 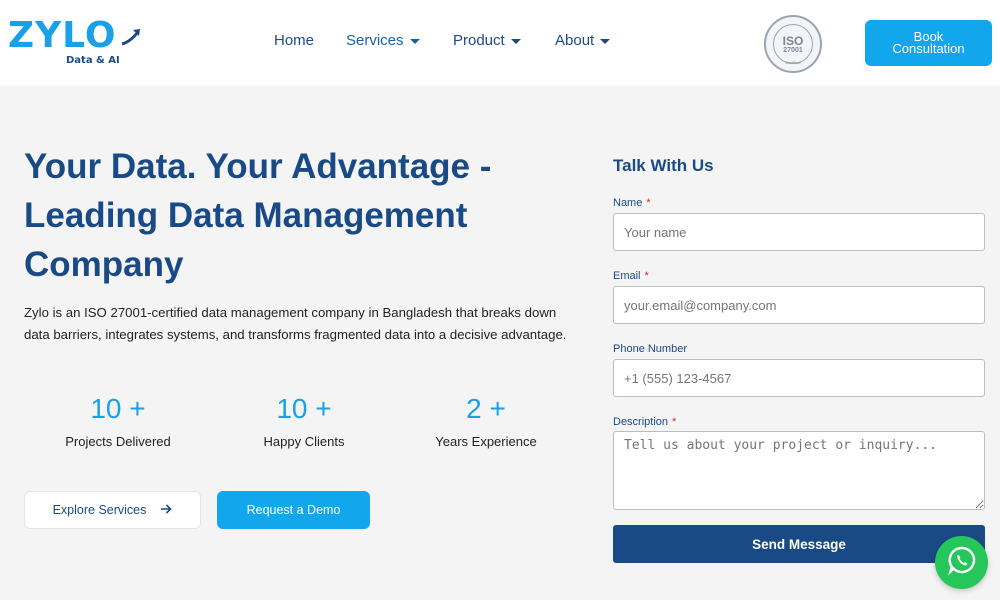 I want to click on book-consultation-label: Book Consultation, so click(x=928, y=43).